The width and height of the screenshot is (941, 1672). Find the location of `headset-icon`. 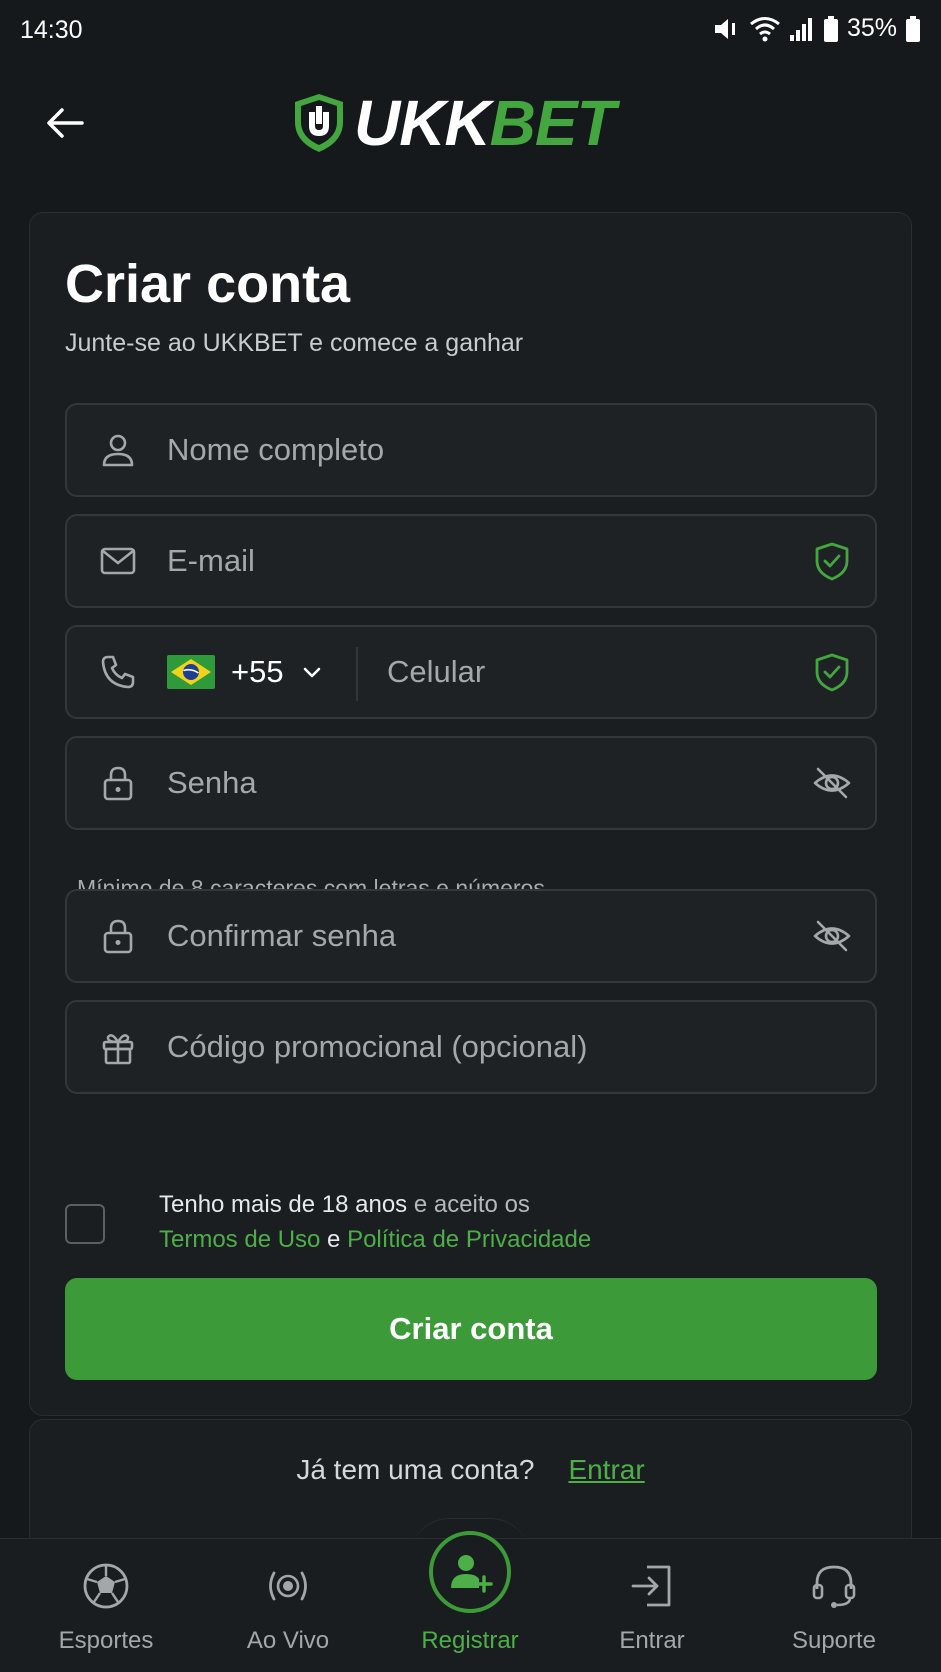

headset-icon is located at coordinates (834, 1586).